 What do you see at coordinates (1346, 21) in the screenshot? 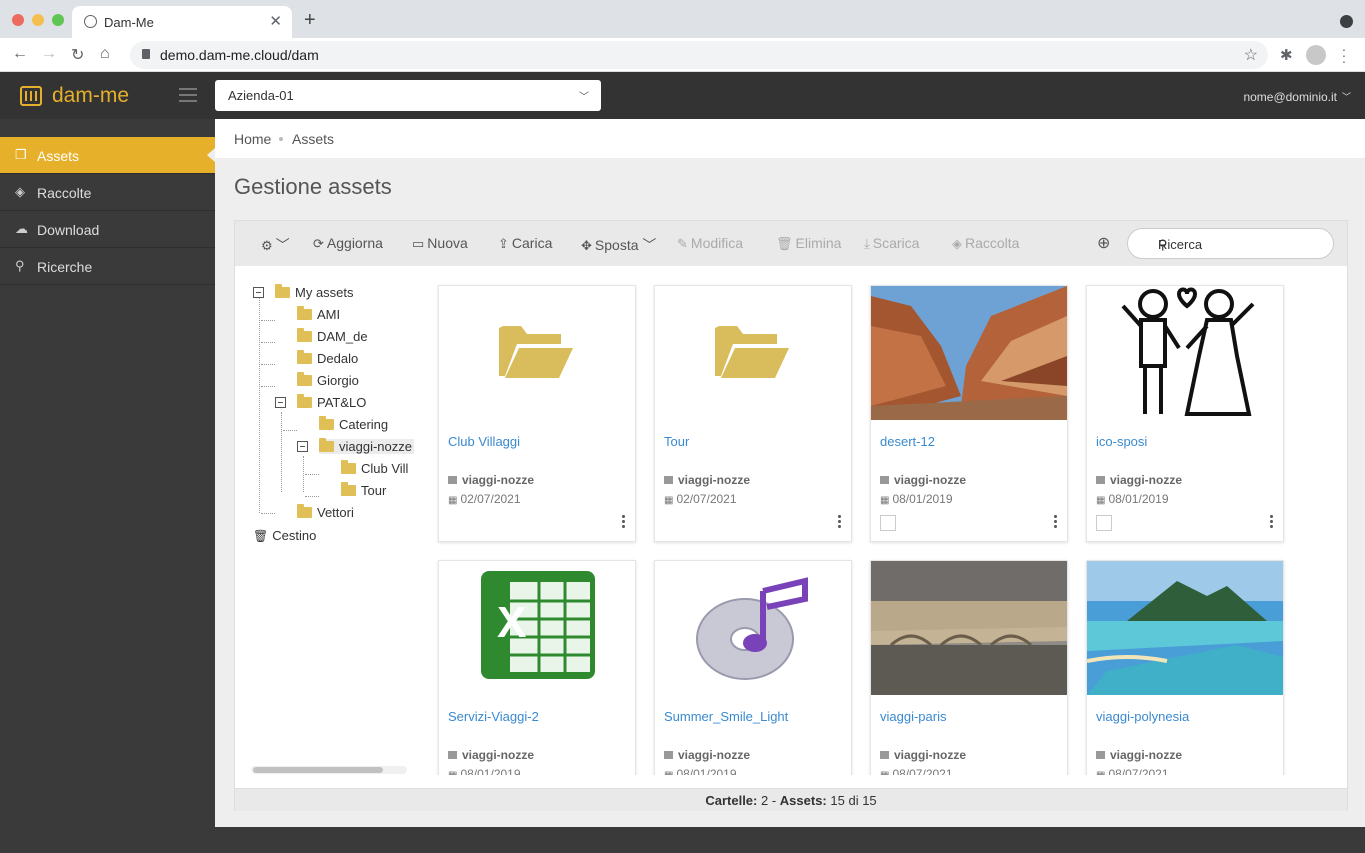
I see `tab-search-icon` at bounding box center [1346, 21].